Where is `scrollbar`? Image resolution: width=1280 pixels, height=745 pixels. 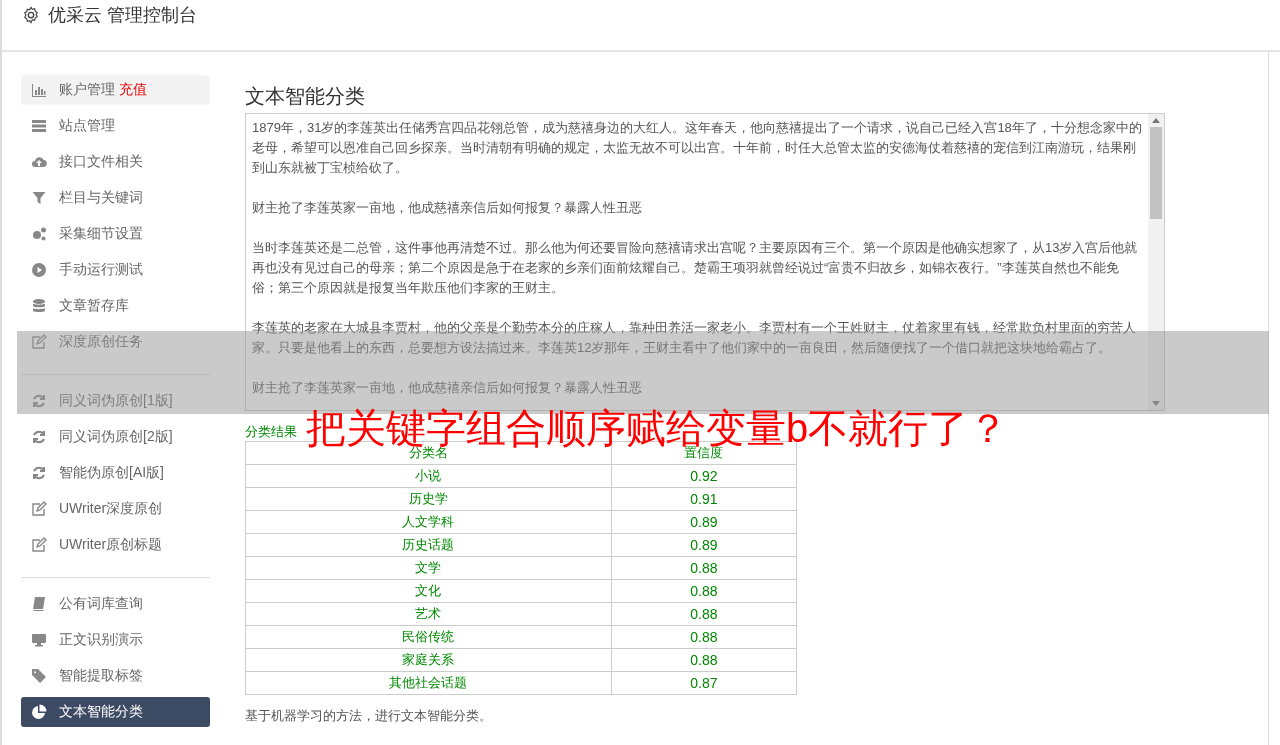 scrollbar is located at coordinates (1156, 262).